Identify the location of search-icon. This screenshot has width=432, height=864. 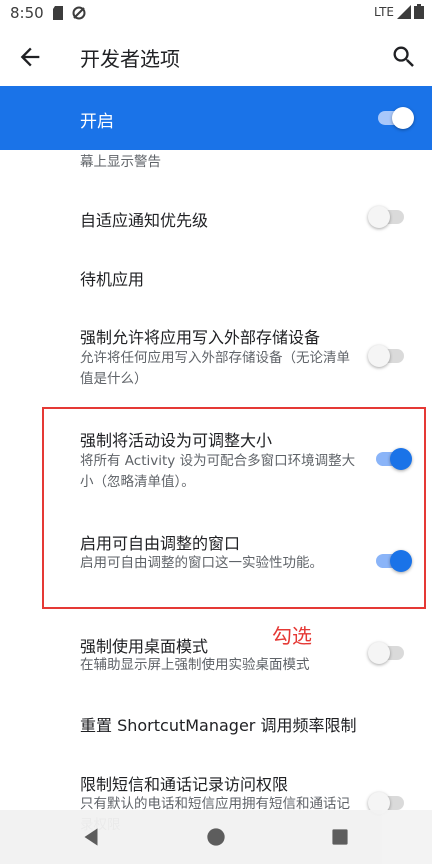
(404, 57).